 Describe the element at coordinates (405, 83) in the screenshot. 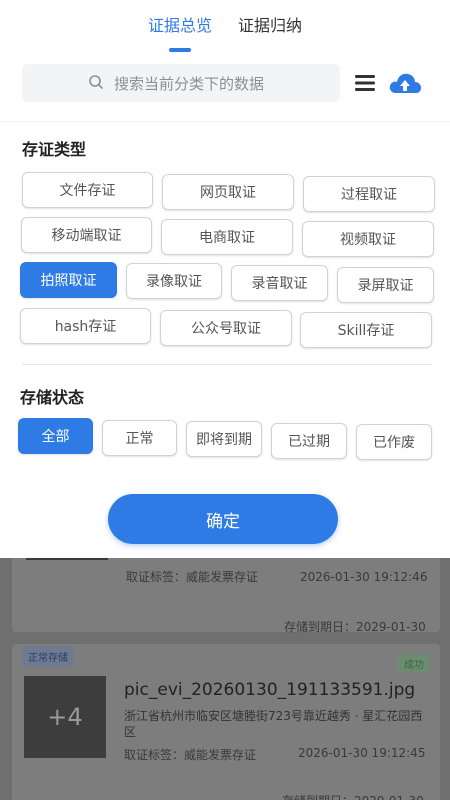

I see `cloud-upload-icon` at that location.